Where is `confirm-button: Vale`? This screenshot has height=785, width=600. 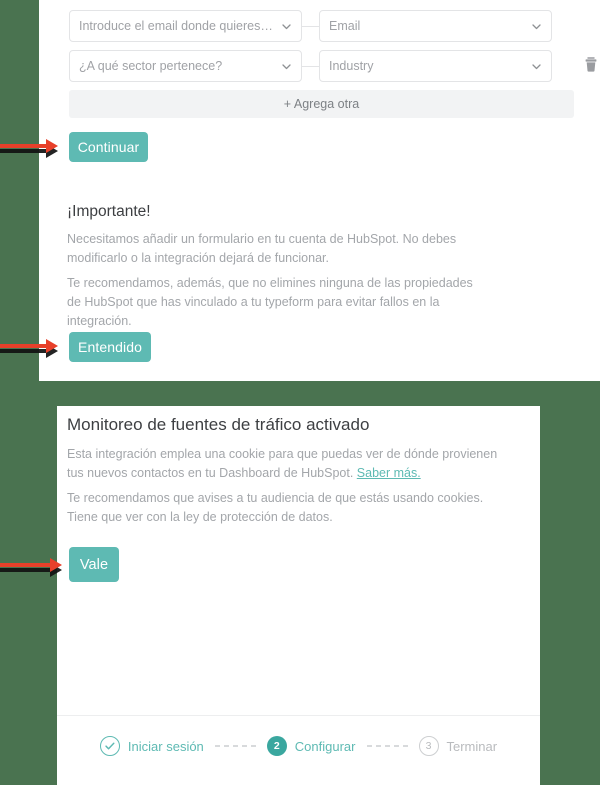 confirm-button: Vale is located at coordinates (94, 564).